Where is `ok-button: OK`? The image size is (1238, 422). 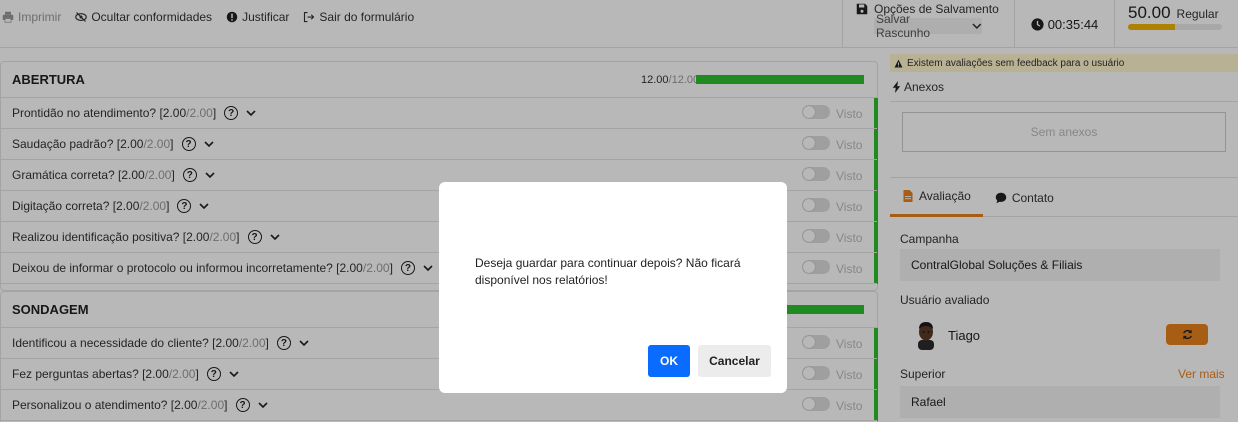 ok-button: OK is located at coordinates (669, 361).